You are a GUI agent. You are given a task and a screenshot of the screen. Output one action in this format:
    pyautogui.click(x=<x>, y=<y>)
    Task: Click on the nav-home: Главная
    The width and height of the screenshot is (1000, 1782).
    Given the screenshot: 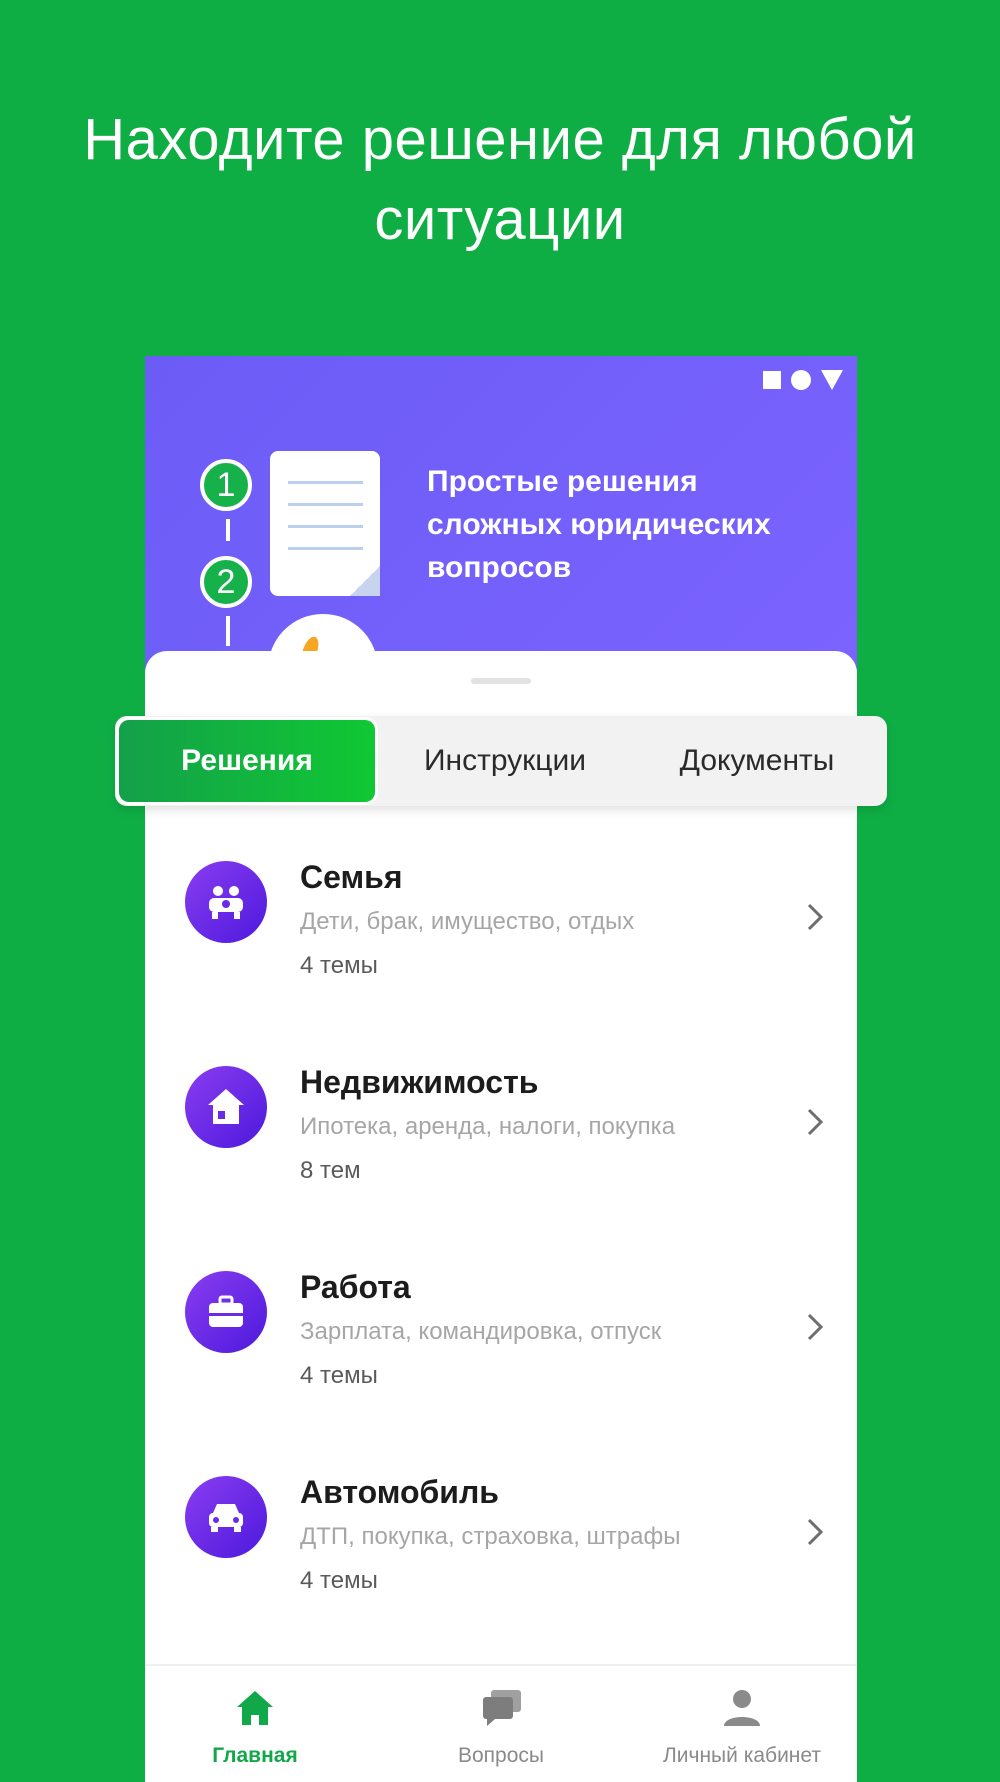 What is the action you would take?
    pyautogui.click(x=255, y=1724)
    